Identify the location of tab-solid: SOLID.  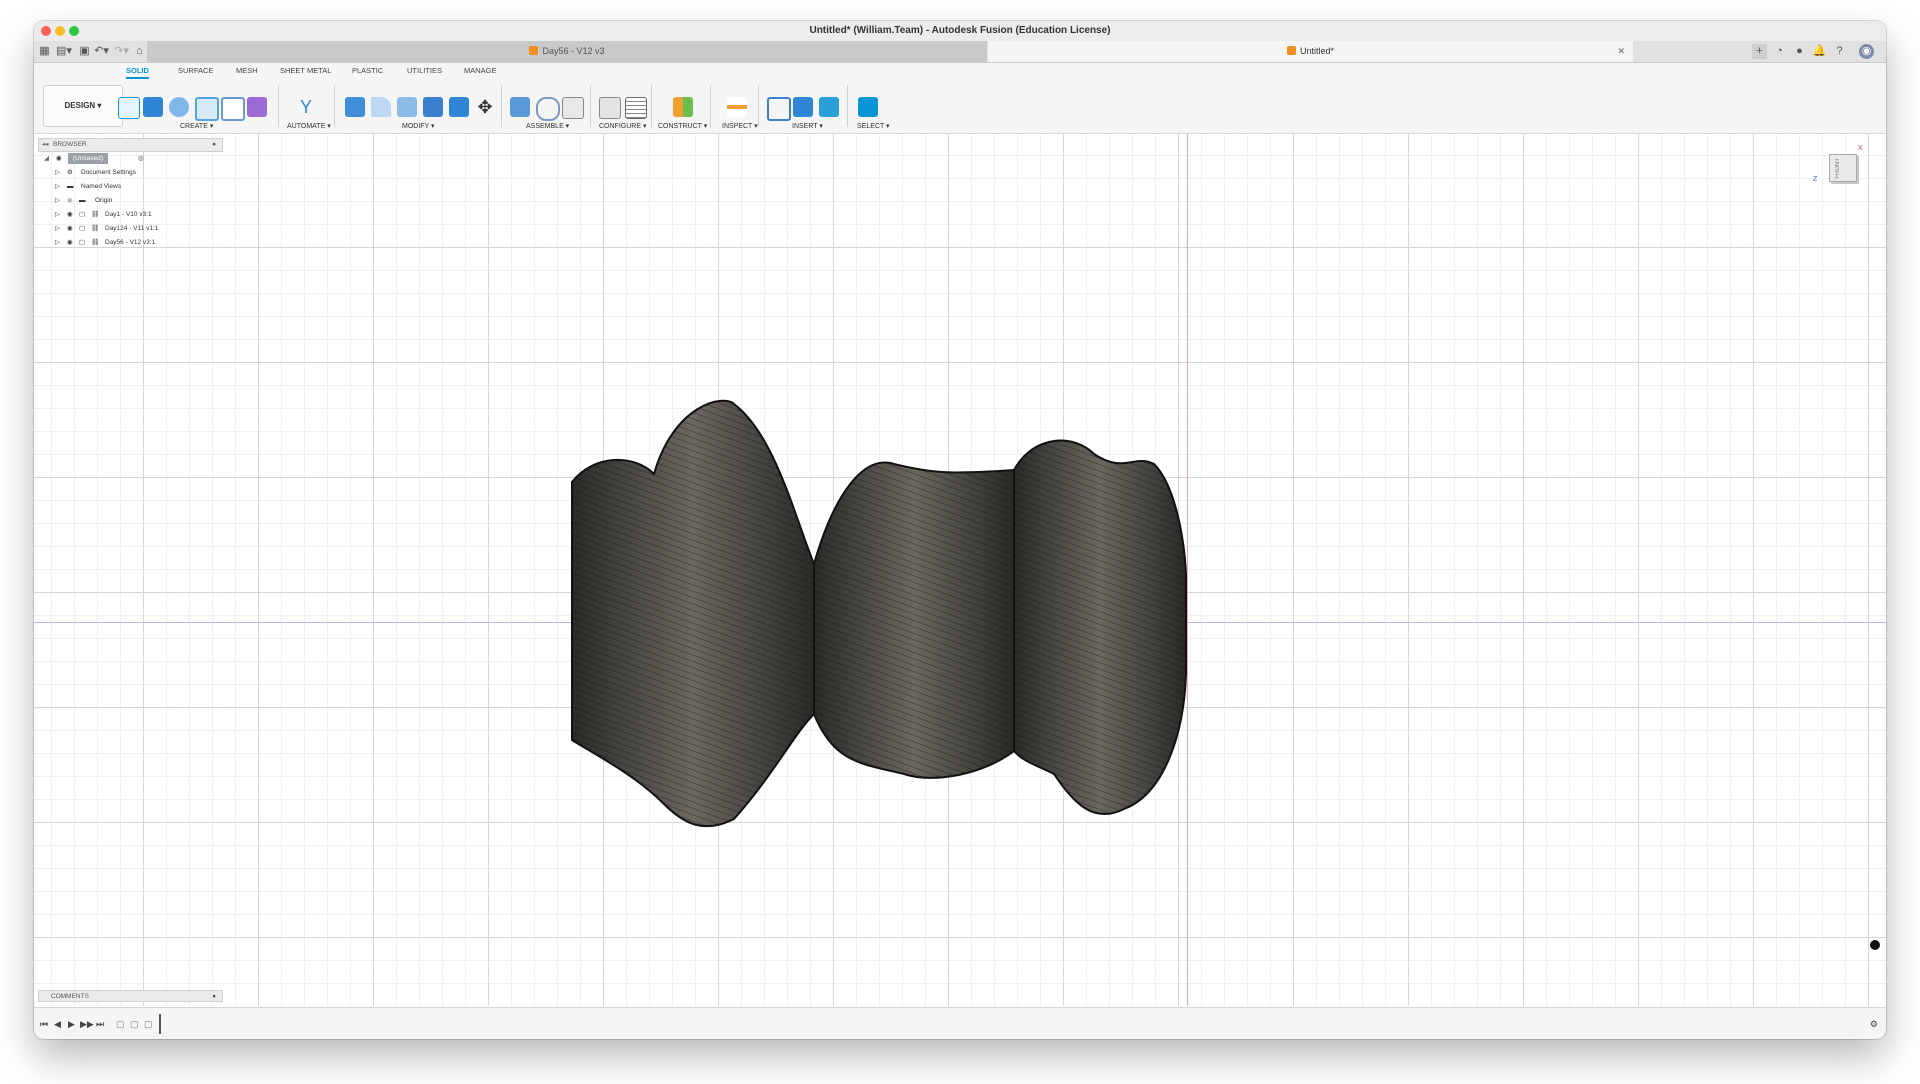
(137, 72).